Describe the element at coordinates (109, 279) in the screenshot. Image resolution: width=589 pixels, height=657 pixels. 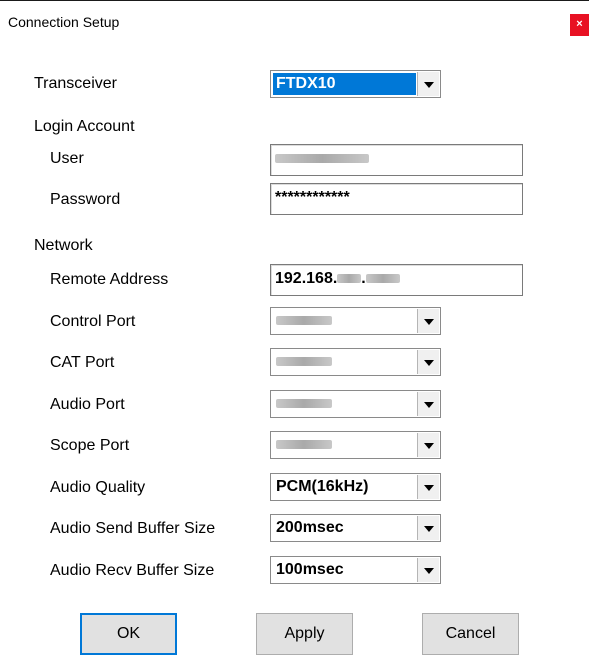
I see `remote-address-label: Remote Address` at that location.